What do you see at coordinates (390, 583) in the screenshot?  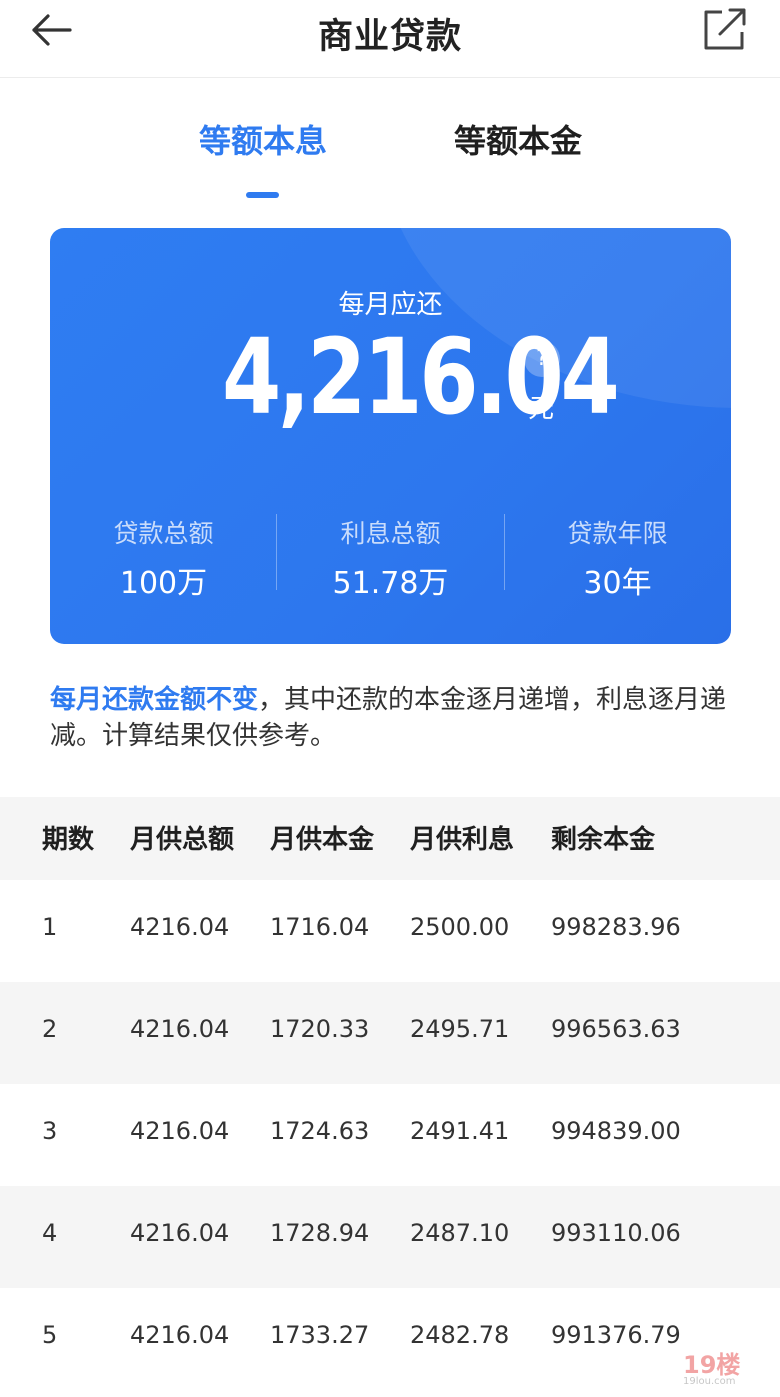 I see `stat-value: 51.78万` at bounding box center [390, 583].